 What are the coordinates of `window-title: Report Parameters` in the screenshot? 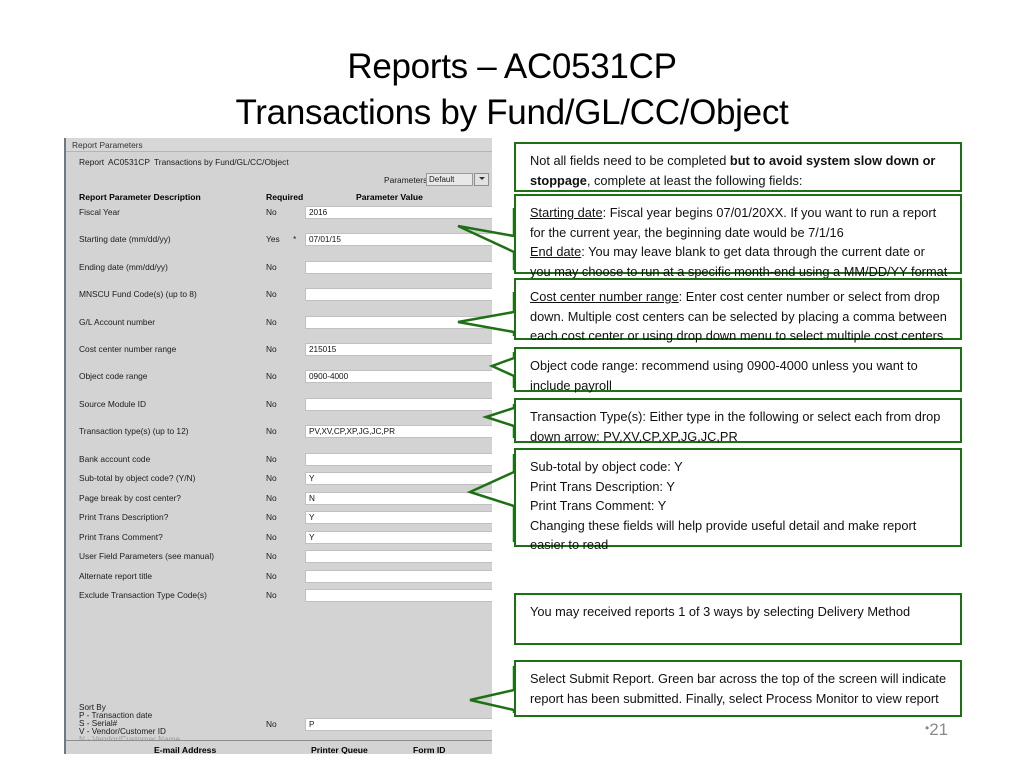 It's located at (107, 145).